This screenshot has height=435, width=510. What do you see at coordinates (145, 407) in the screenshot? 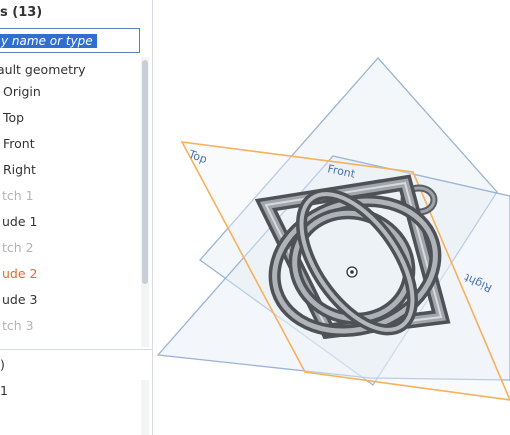
I see `parts-list-scrollbar` at bounding box center [145, 407].